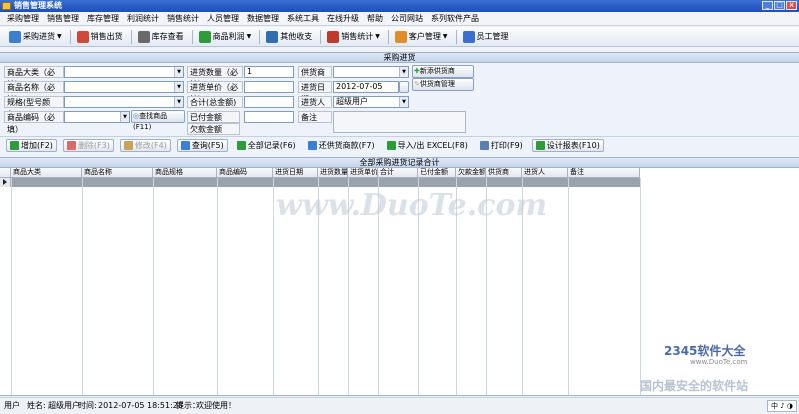  Describe the element at coordinates (63, 18) in the screenshot. I see `menu-sales: 销售管理` at that location.